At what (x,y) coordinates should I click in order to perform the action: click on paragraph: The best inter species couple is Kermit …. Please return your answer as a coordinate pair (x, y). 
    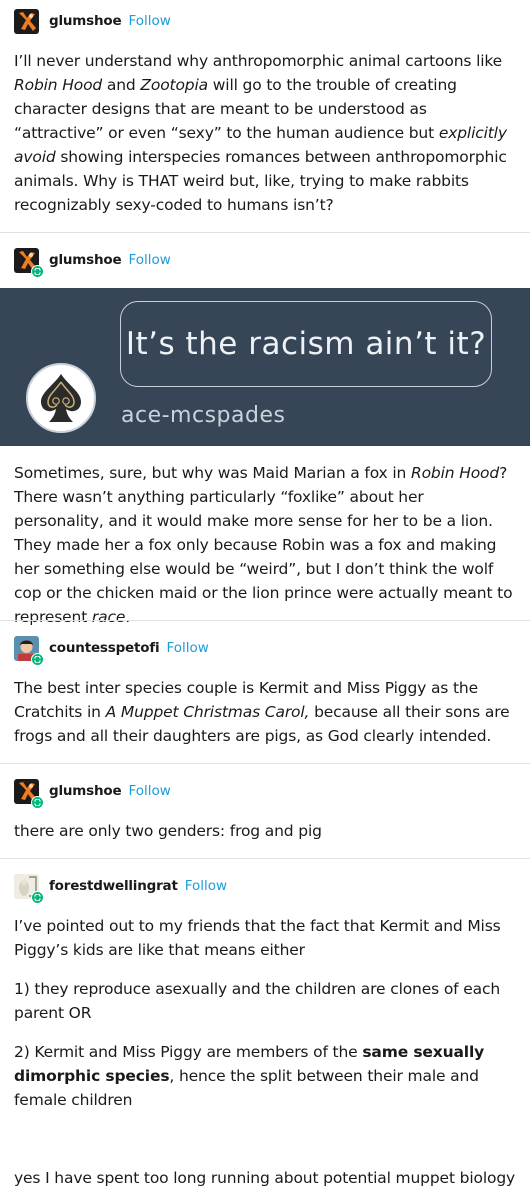
    Looking at the image, I should click on (262, 712).